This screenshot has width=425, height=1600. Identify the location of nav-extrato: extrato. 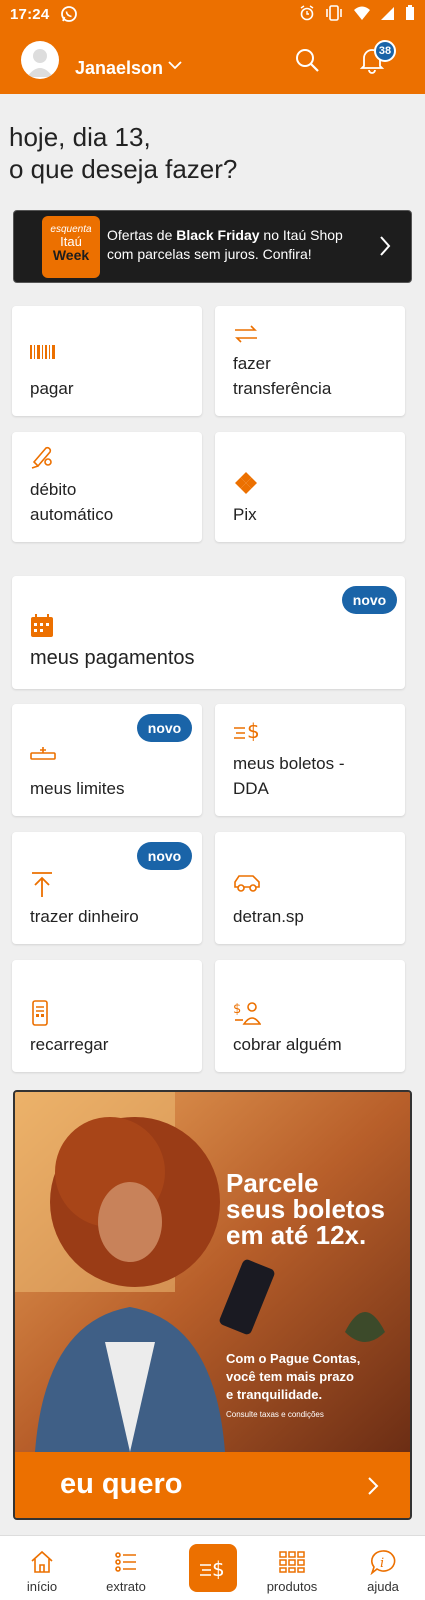
(126, 1571).